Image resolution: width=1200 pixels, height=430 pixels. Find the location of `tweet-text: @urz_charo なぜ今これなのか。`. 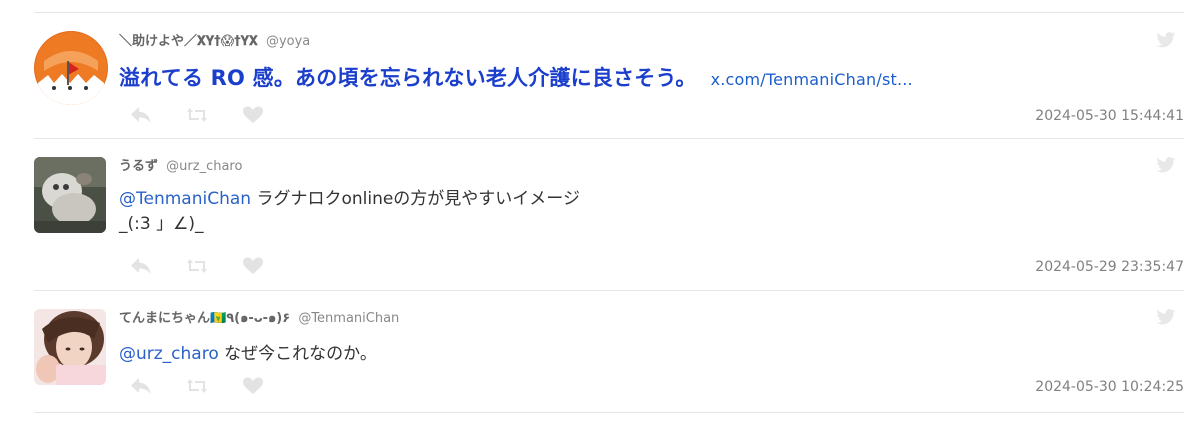

tweet-text: @urz_charo なぜ今これなのか。 is located at coordinates (248, 354).